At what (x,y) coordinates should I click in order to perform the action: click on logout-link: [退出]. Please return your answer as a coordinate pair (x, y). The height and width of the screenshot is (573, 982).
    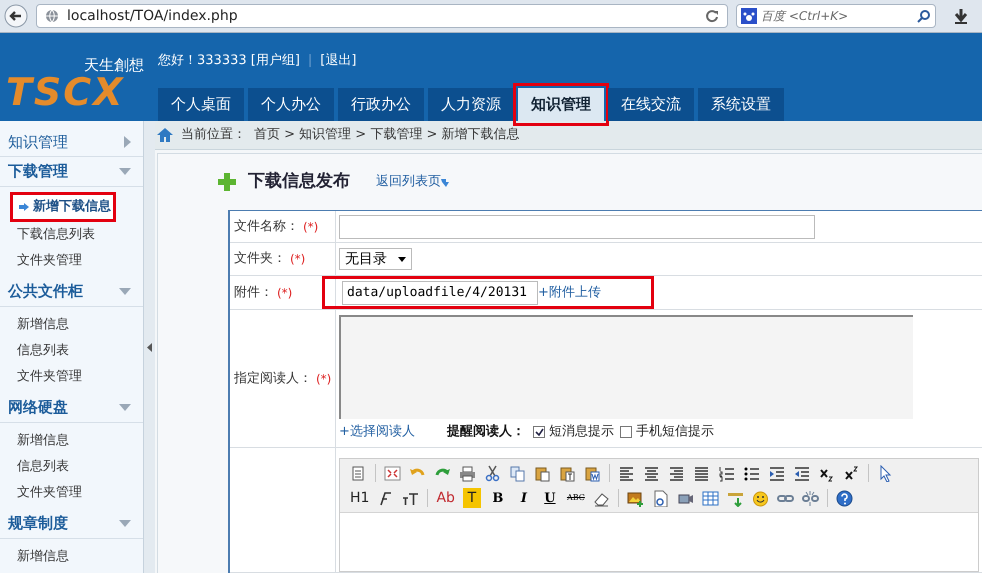
    Looking at the image, I should click on (338, 60).